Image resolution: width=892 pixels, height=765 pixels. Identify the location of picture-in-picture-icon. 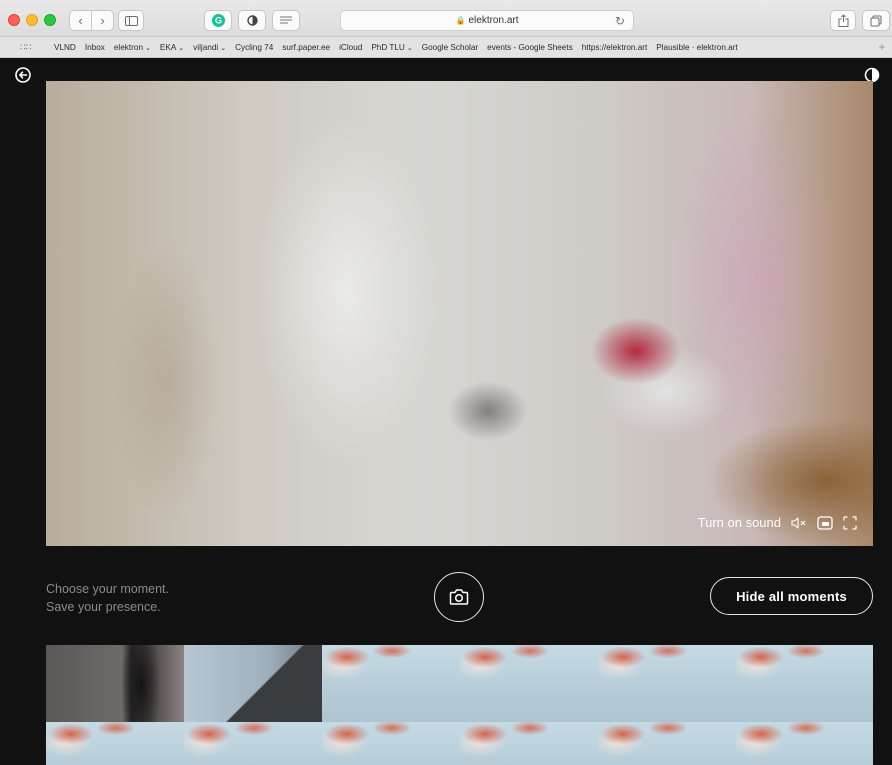
(825, 522).